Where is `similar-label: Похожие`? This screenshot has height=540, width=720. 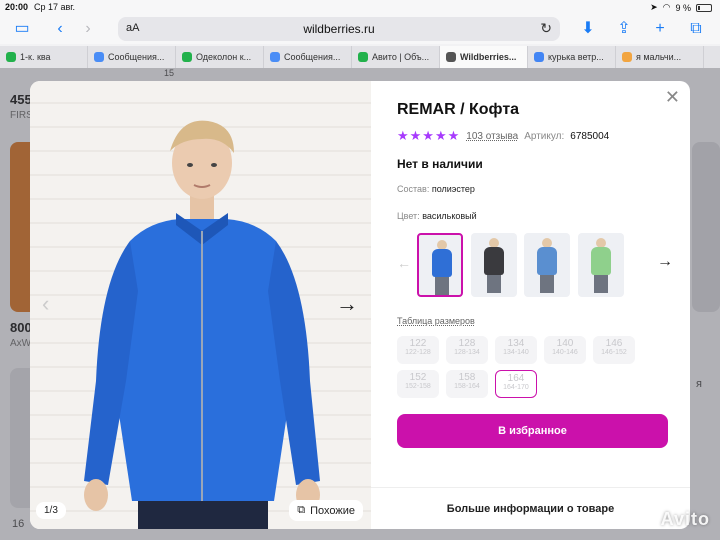
similar-label: Похожие is located at coordinates (332, 510).